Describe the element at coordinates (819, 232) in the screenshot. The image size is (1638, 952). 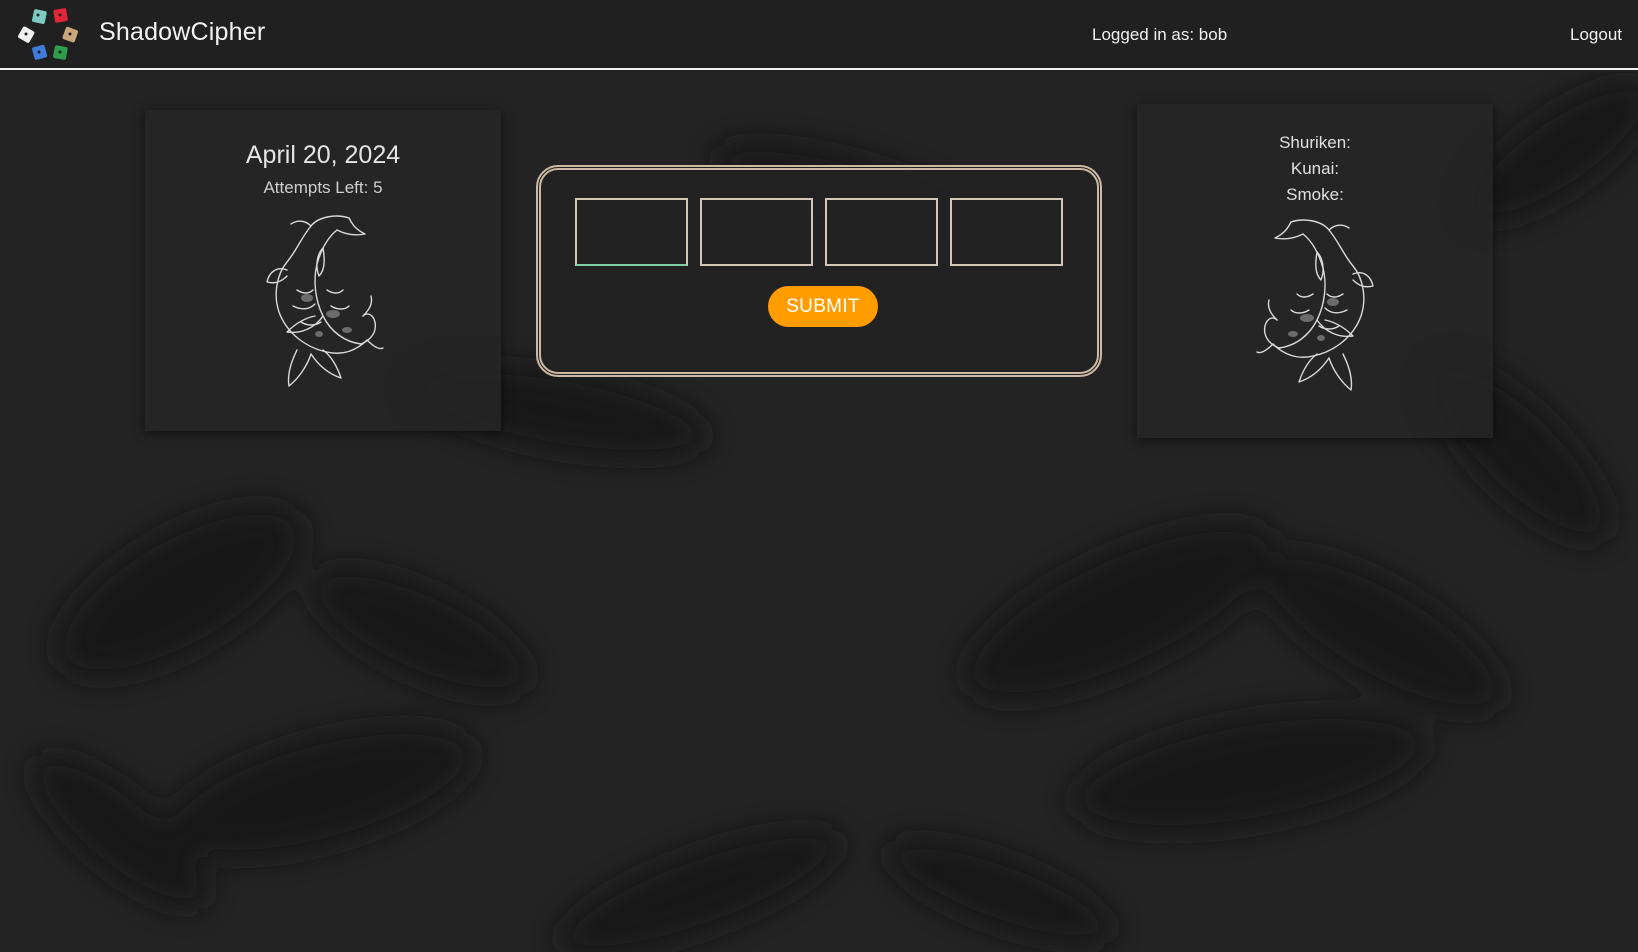
I see `code-inputs` at that location.